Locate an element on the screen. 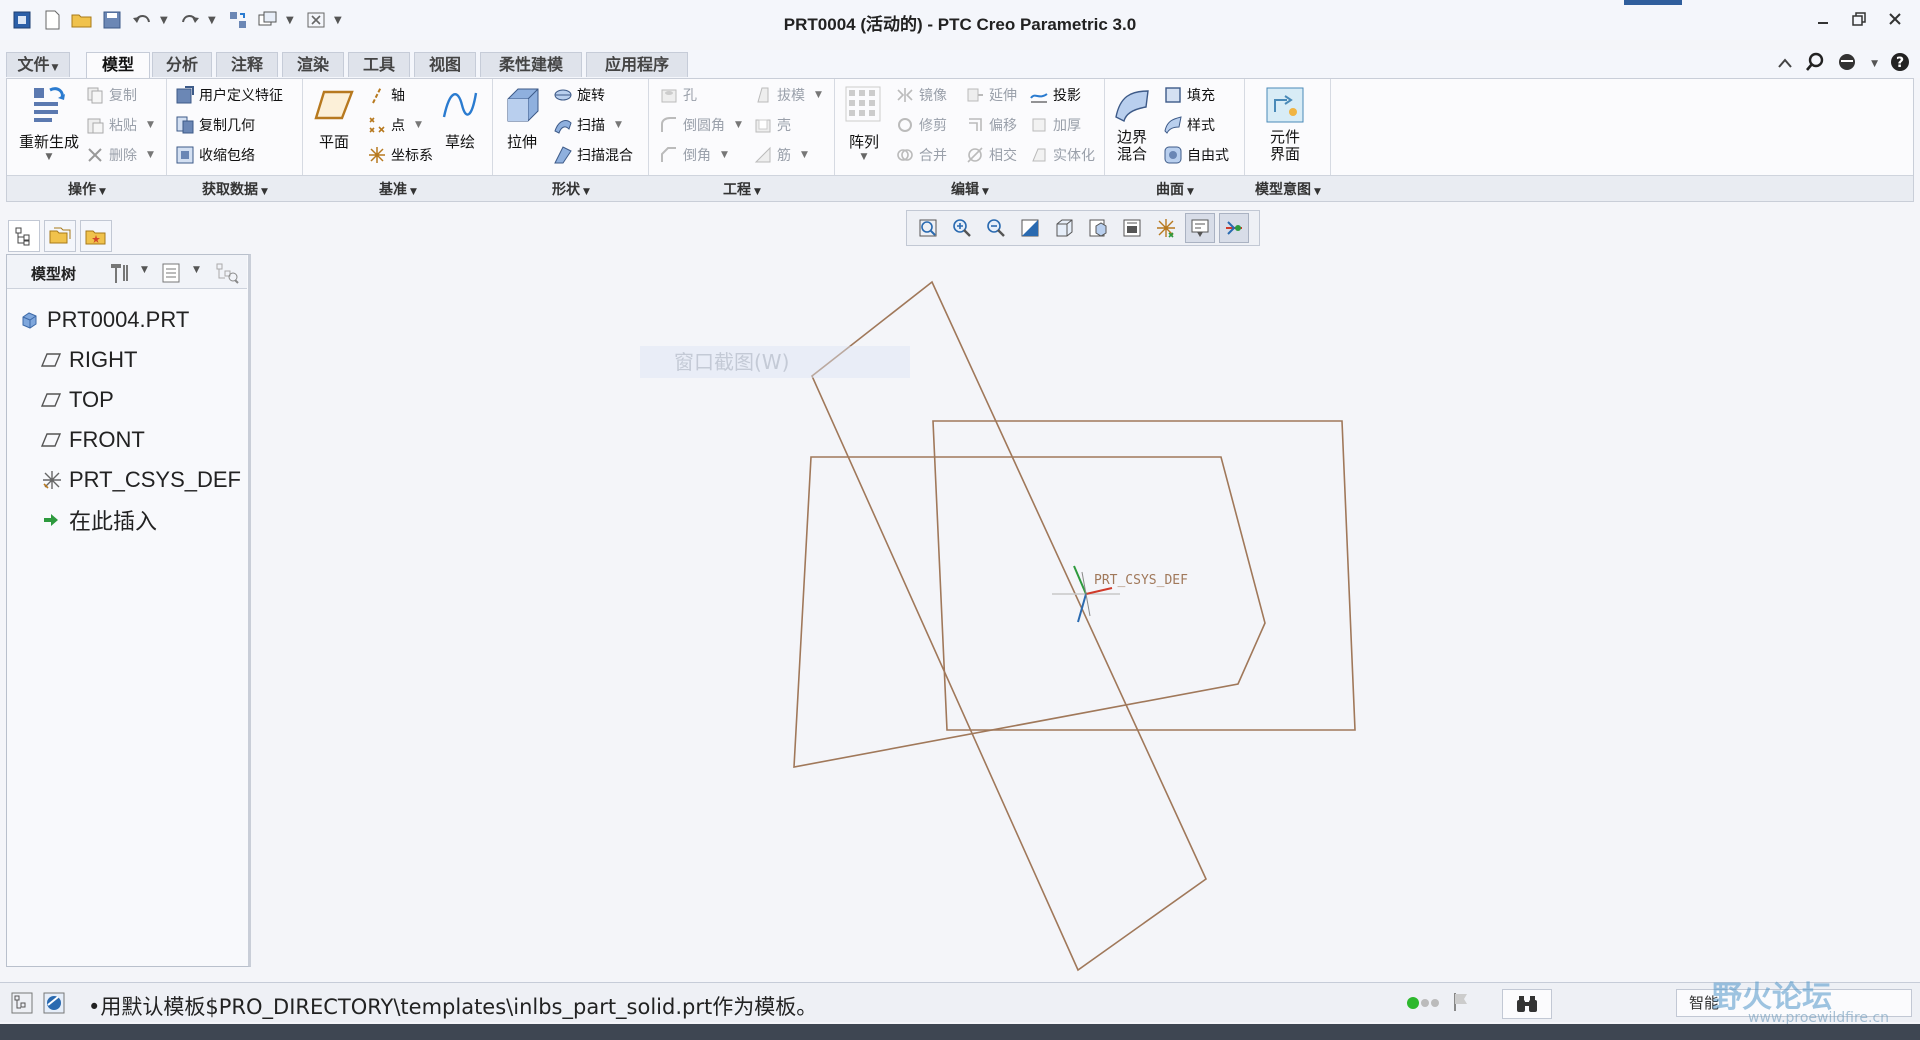 This screenshot has width=1920, height=1040. shell-button: 壳 is located at coordinates (772, 125).